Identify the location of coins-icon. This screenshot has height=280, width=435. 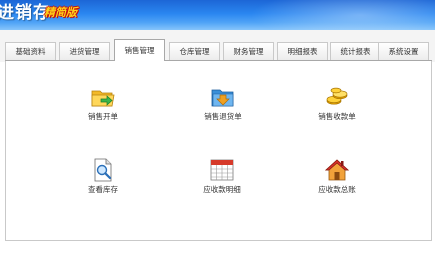
(337, 96).